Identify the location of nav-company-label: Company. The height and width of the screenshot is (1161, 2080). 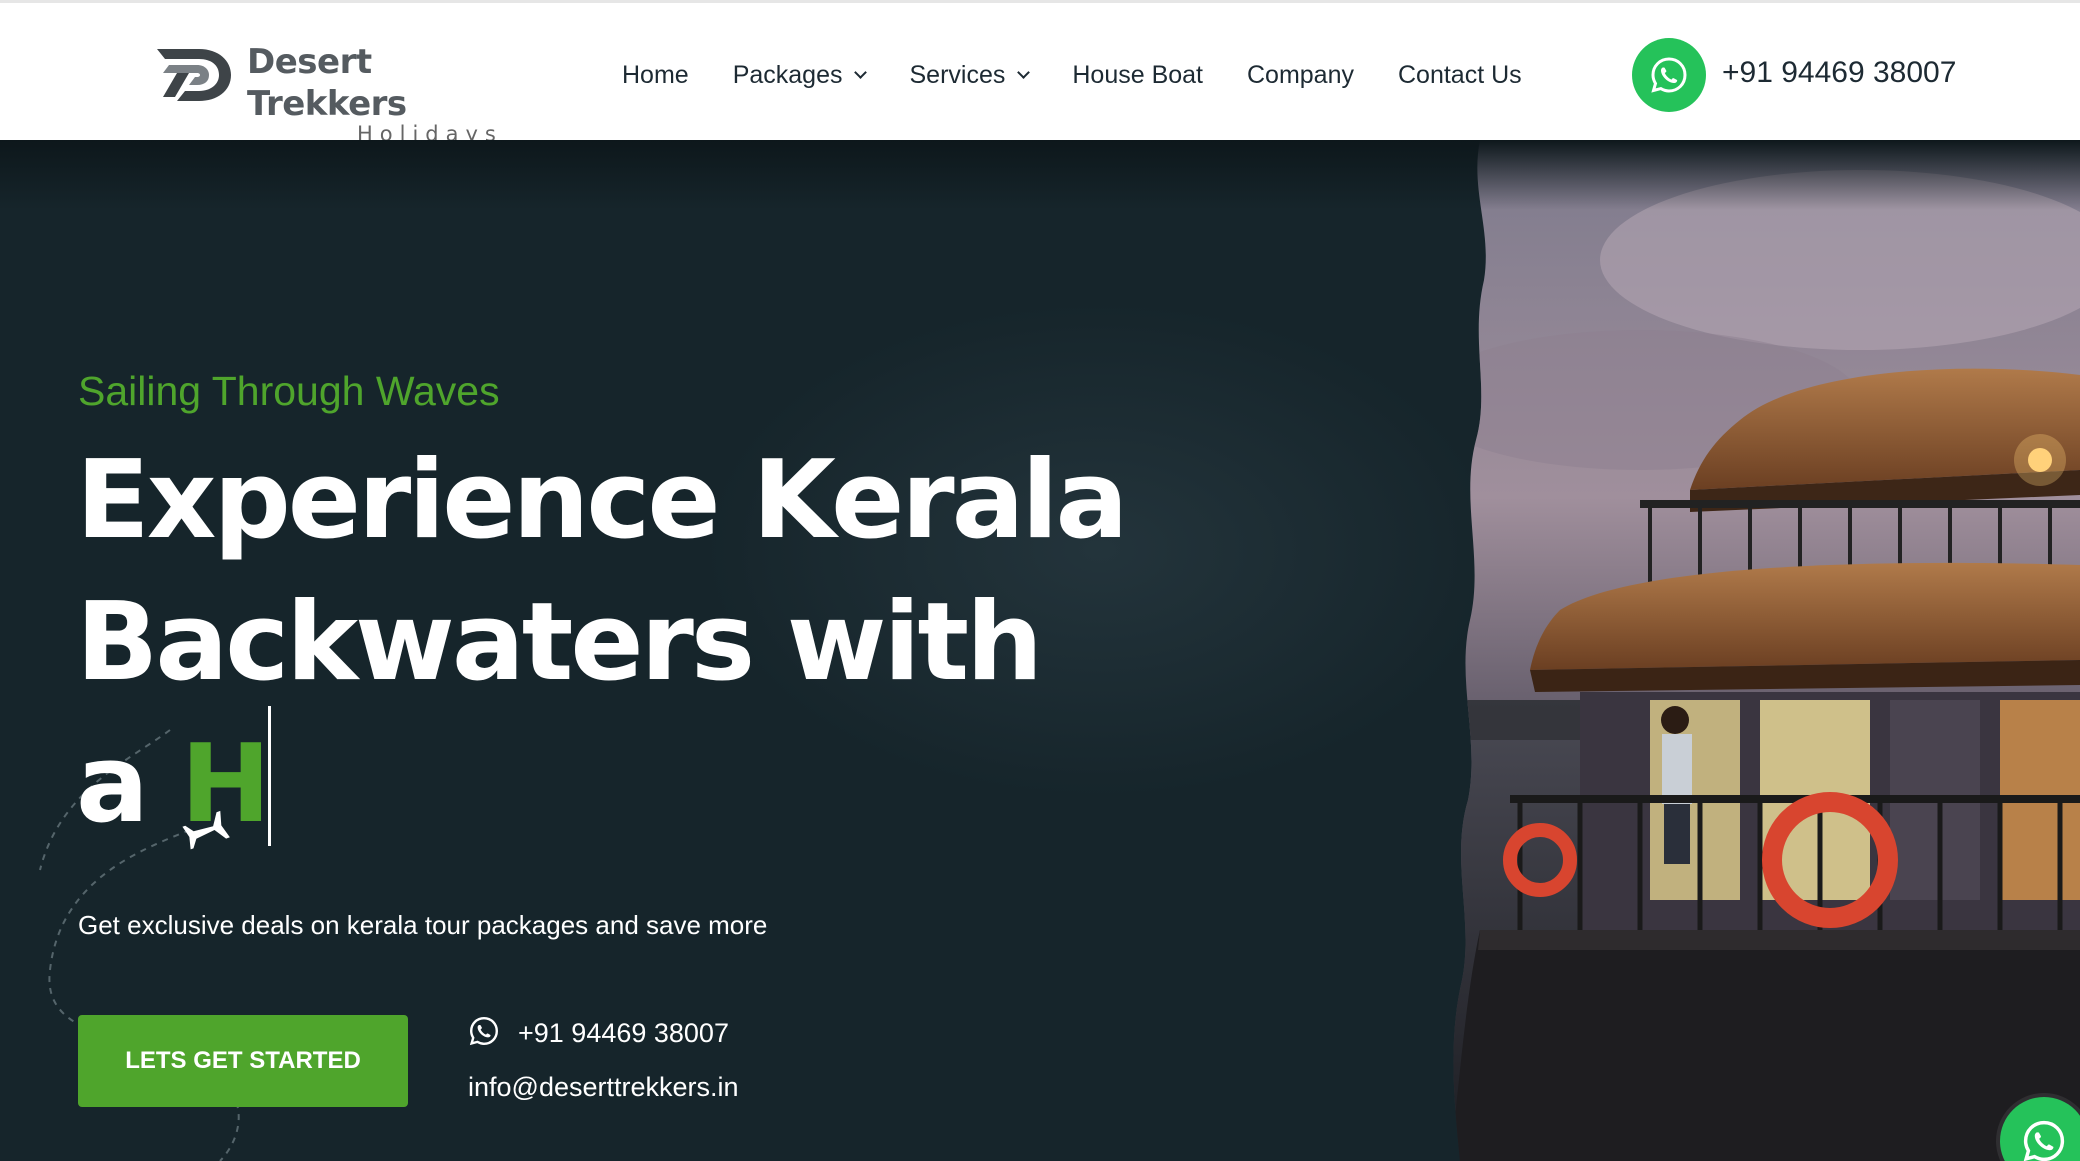
(1300, 74).